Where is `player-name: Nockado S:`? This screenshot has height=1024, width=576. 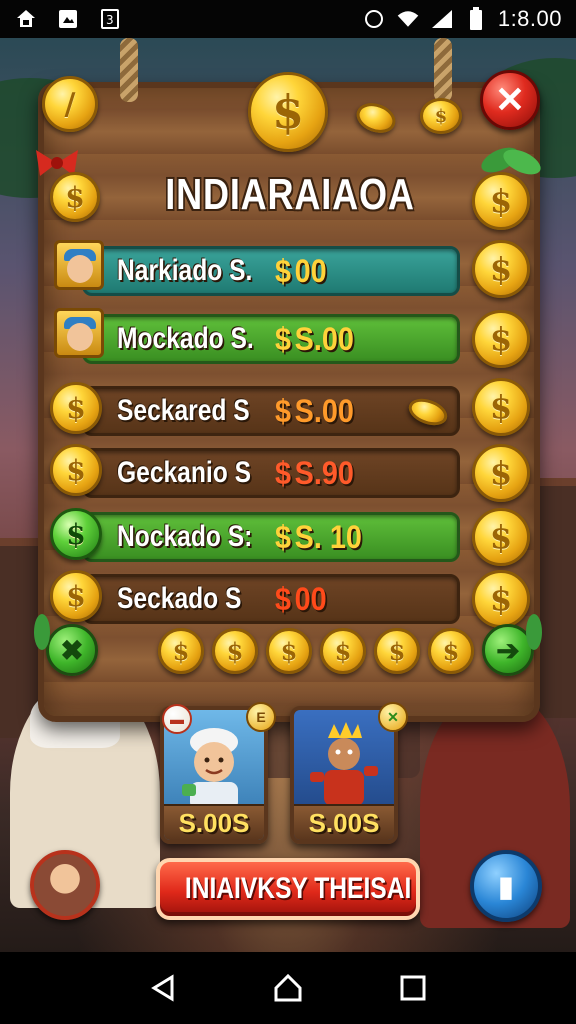 player-name: Nockado S: is located at coordinates (185, 536).